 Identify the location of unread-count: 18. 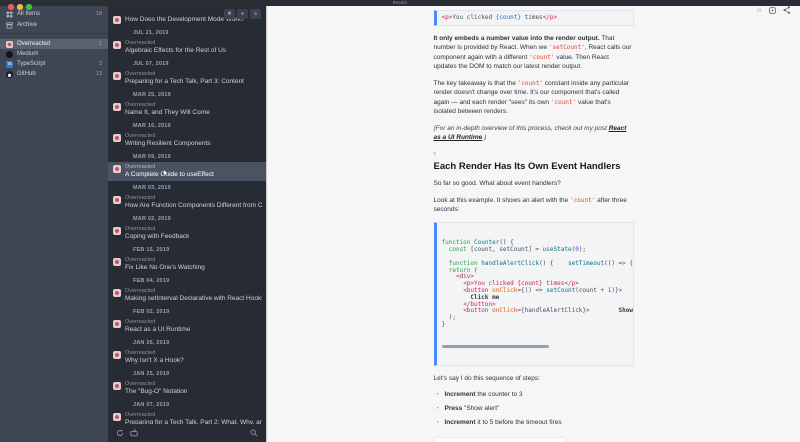
(98, 14).